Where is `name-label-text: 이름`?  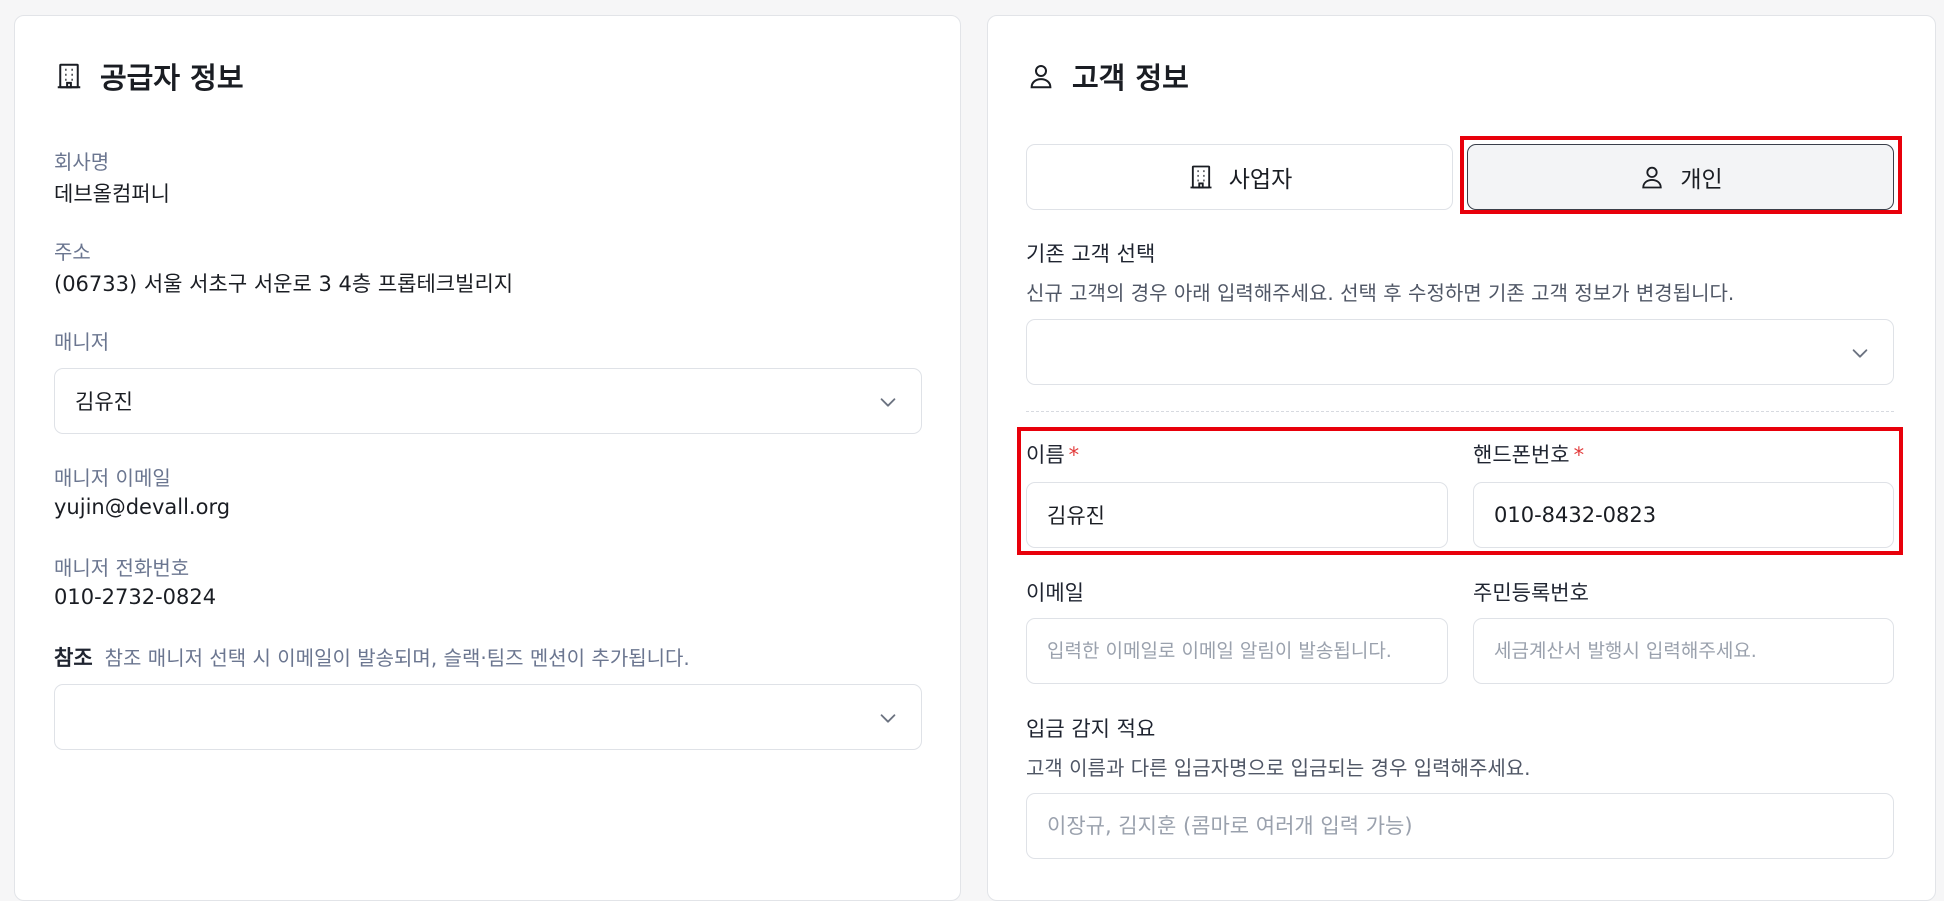 name-label-text: 이름 is located at coordinates (1045, 455).